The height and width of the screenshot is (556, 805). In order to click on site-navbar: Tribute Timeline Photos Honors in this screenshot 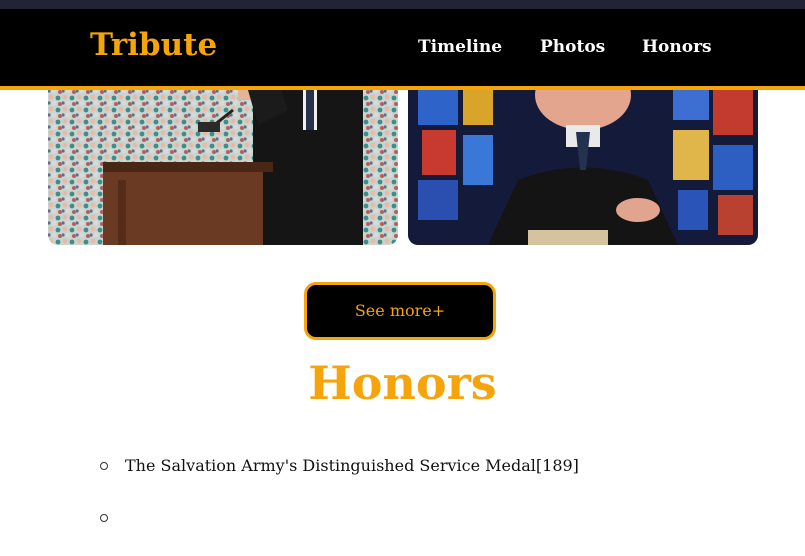, I will do `click(402, 49)`.